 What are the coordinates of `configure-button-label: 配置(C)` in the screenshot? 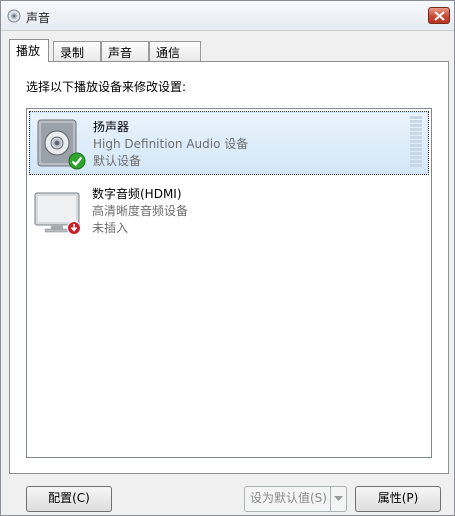 It's located at (69, 498).